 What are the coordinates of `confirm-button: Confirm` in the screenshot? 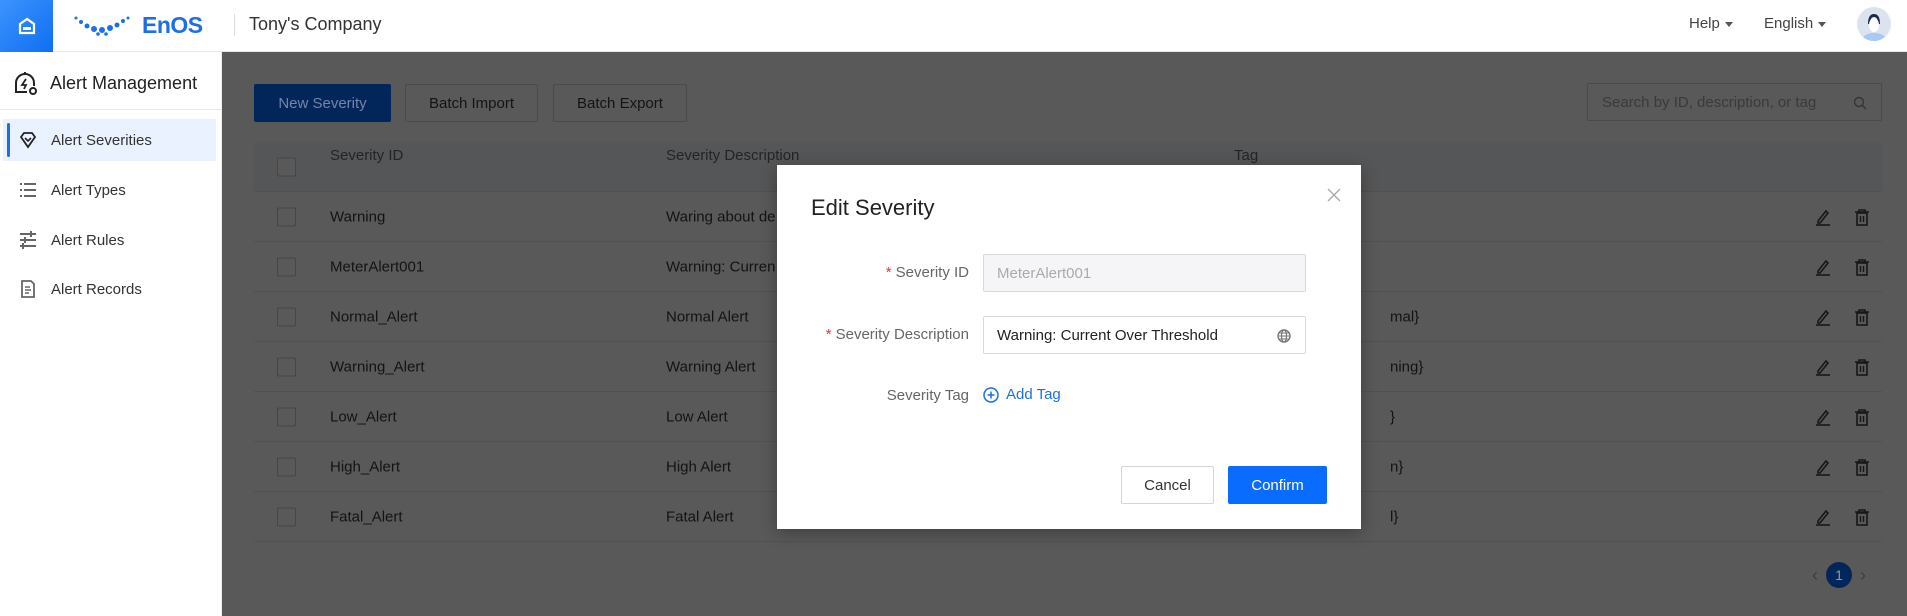 It's located at (1277, 485).